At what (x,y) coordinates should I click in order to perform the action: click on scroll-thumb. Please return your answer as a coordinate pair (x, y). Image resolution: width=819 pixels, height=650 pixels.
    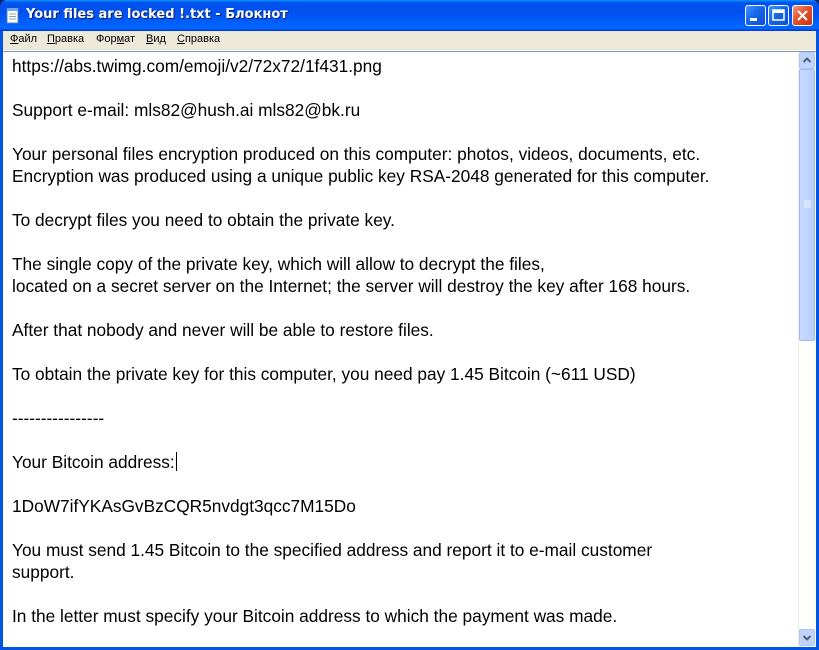
    Looking at the image, I should click on (807, 205).